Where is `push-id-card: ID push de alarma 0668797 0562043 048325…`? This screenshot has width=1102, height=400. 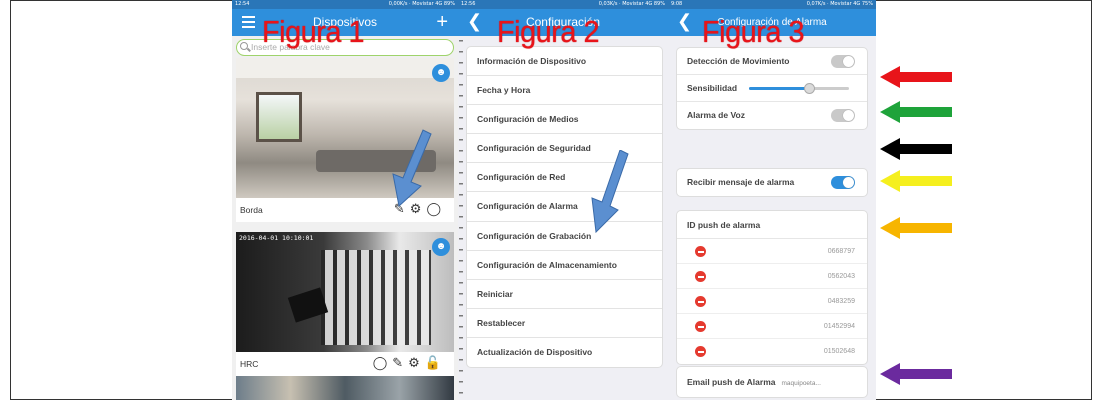
push-id-card: ID push de alarma 0668797 0562043 048325… is located at coordinates (772, 287).